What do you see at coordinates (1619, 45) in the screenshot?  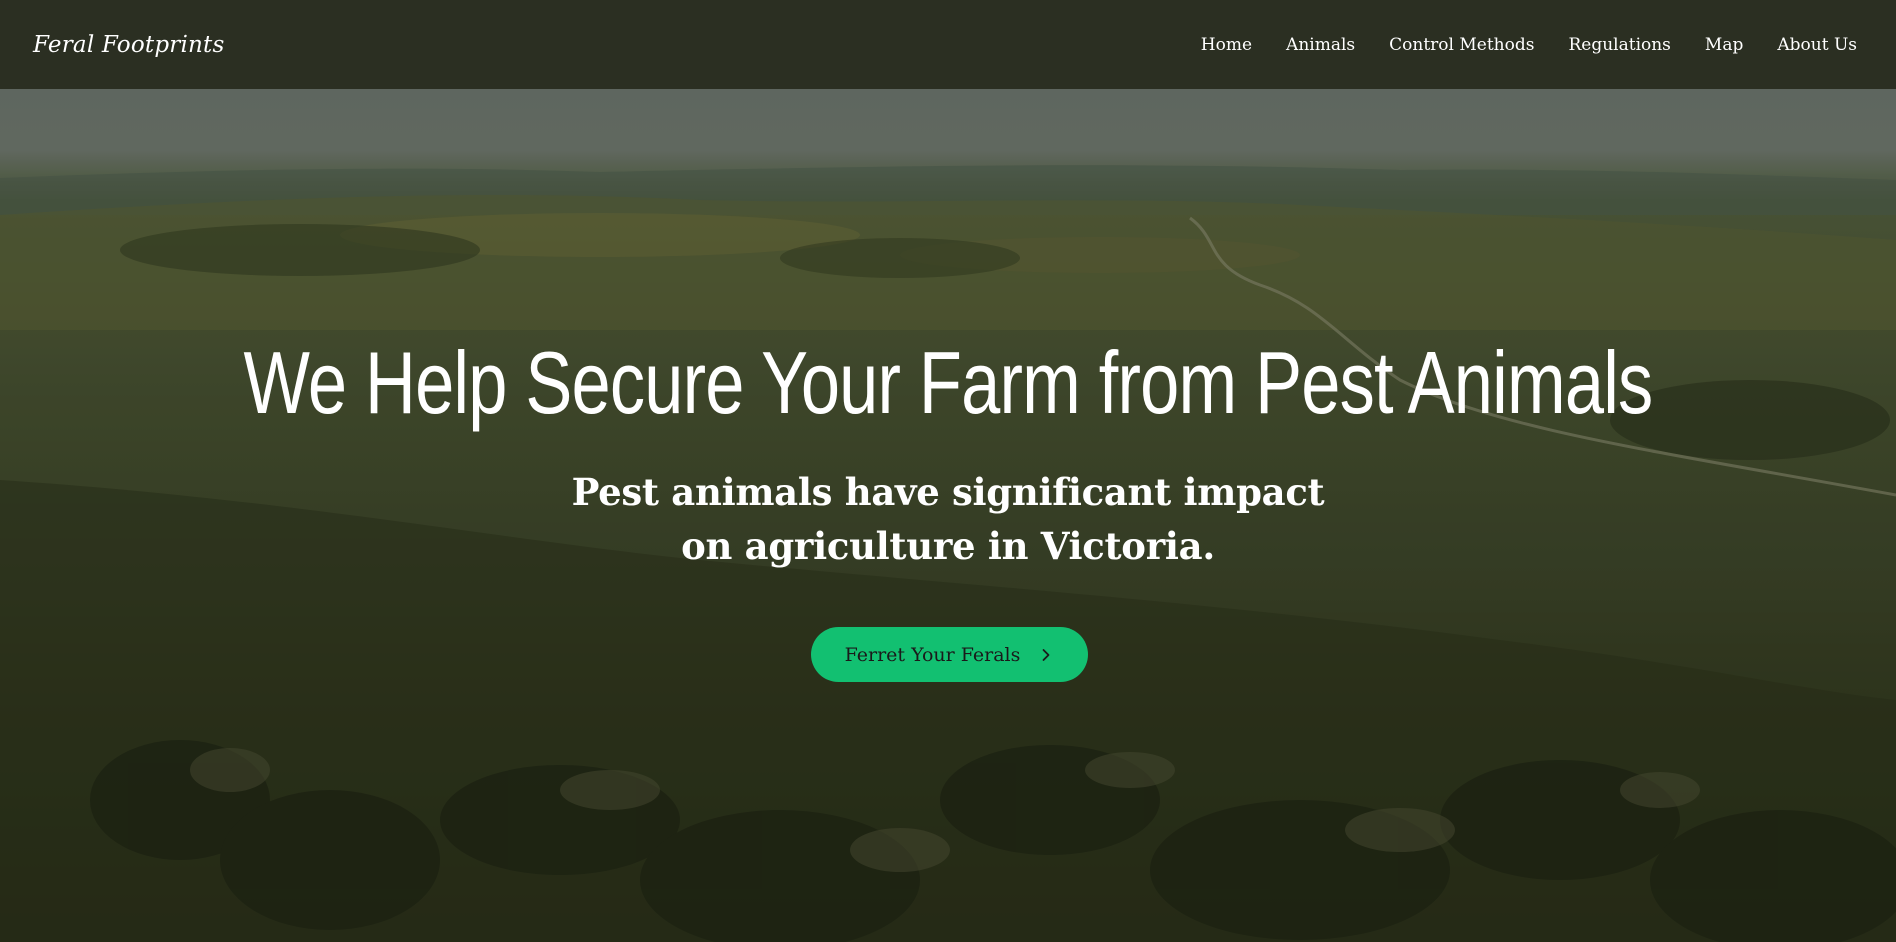 I see `nav-item-regulations: Regulations` at bounding box center [1619, 45].